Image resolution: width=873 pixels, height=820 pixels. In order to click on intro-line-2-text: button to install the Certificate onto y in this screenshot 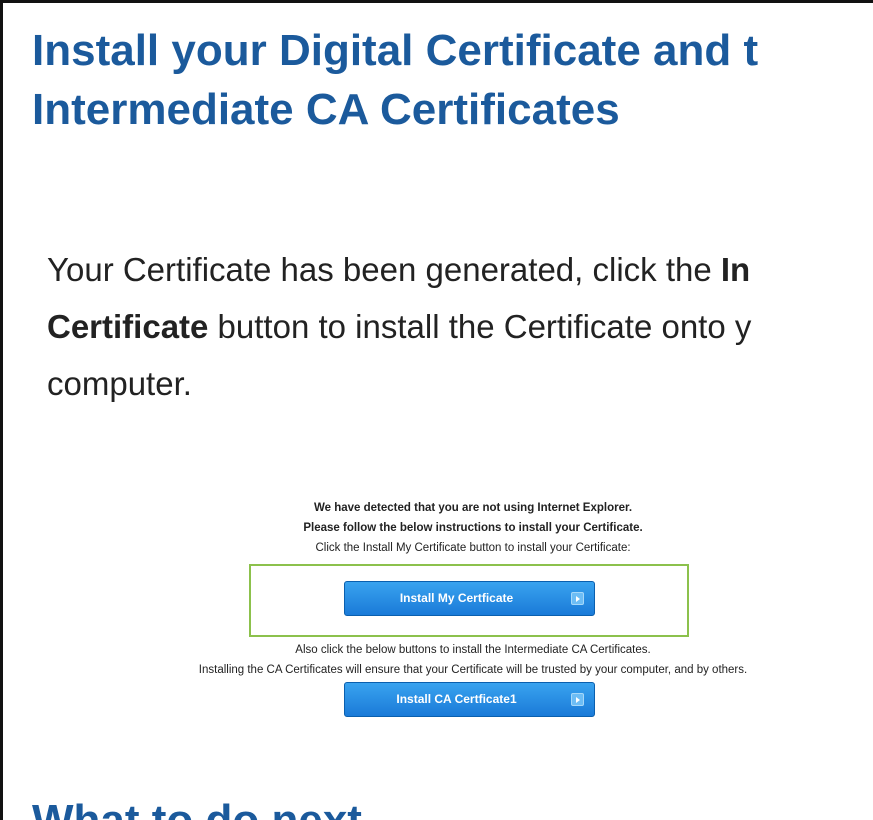, I will do `click(480, 326)`.